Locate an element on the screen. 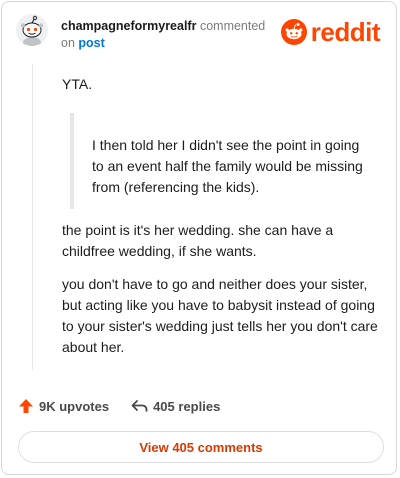 The width and height of the screenshot is (400, 478). username-link: champagneformyrealfr is located at coordinates (128, 26).